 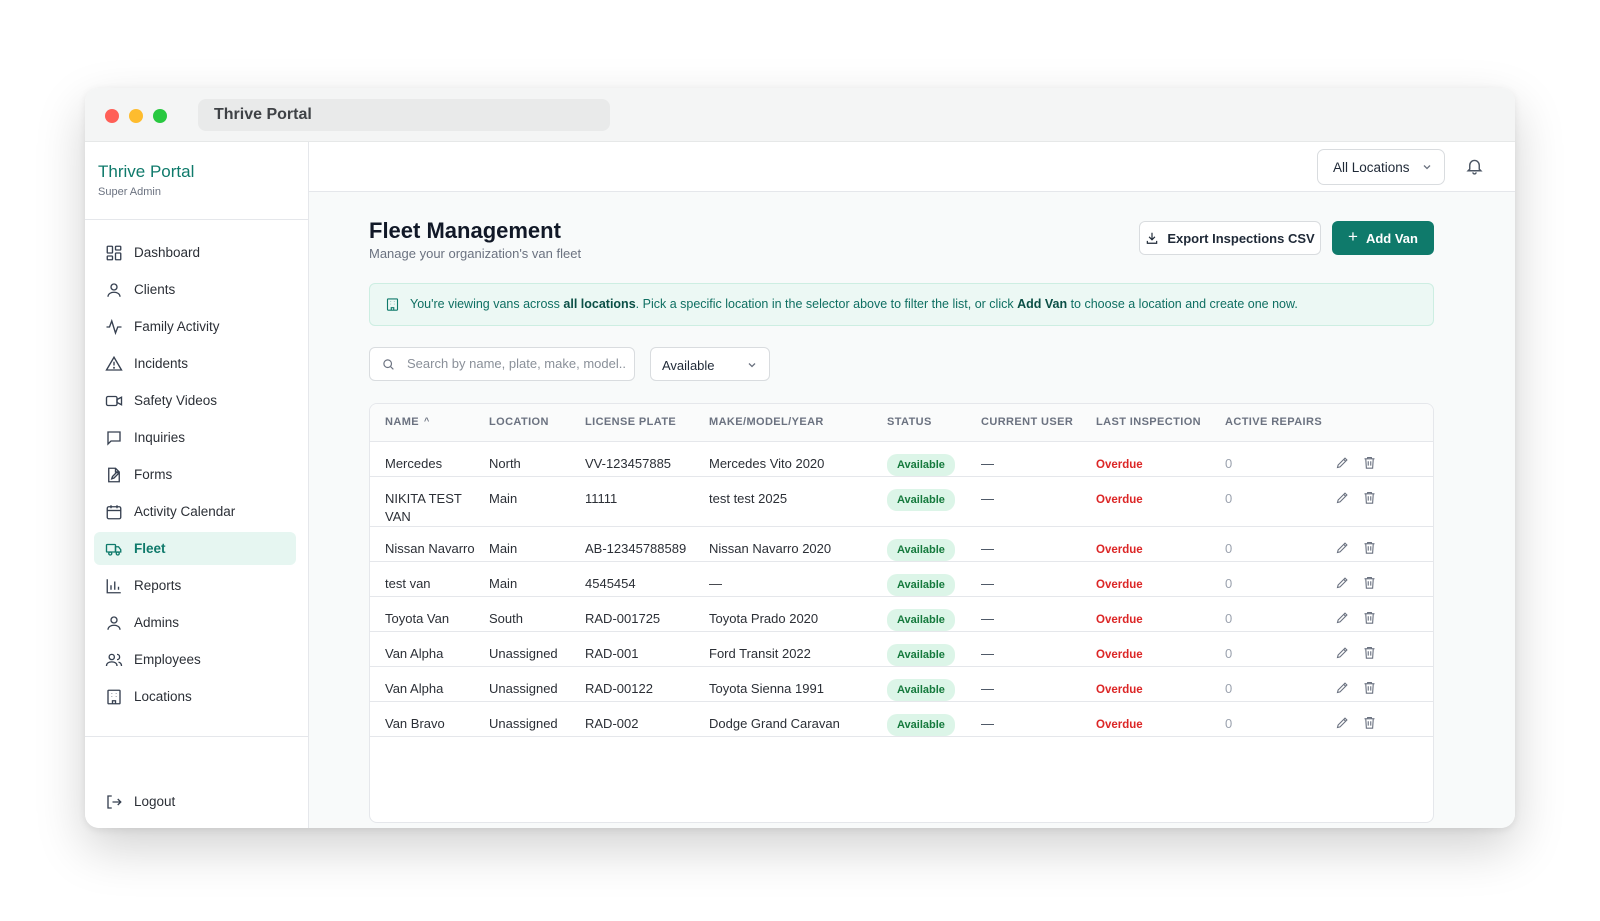 I want to click on sidebar-item-label: Locations, so click(x=163, y=696).